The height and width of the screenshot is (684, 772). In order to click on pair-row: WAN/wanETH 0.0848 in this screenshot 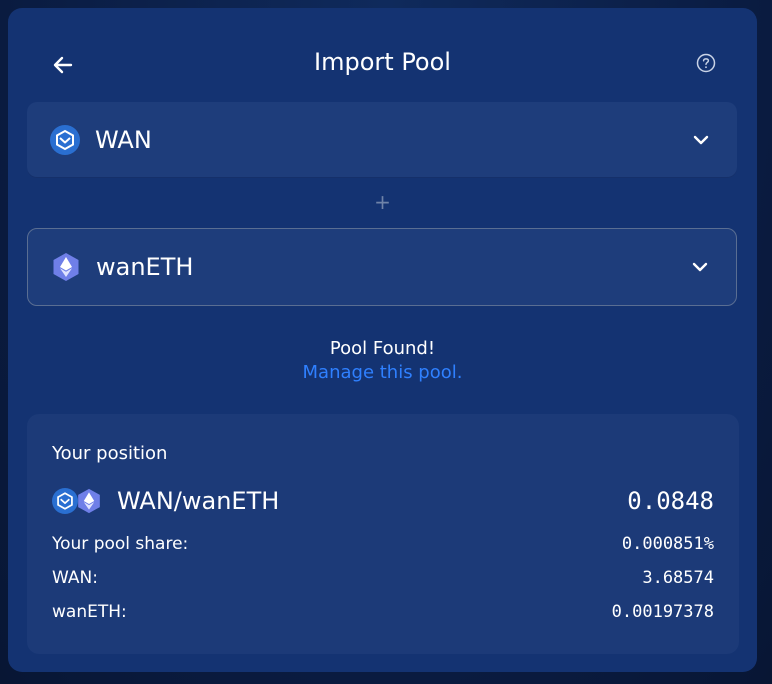, I will do `click(383, 501)`.